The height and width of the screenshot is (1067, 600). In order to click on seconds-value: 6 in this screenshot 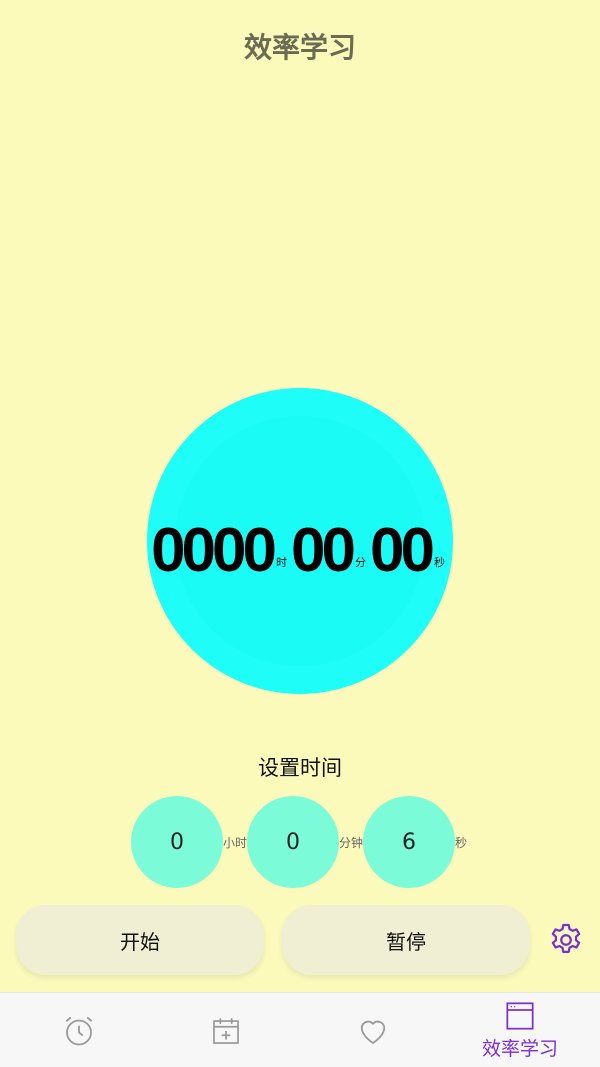, I will do `click(409, 842)`.